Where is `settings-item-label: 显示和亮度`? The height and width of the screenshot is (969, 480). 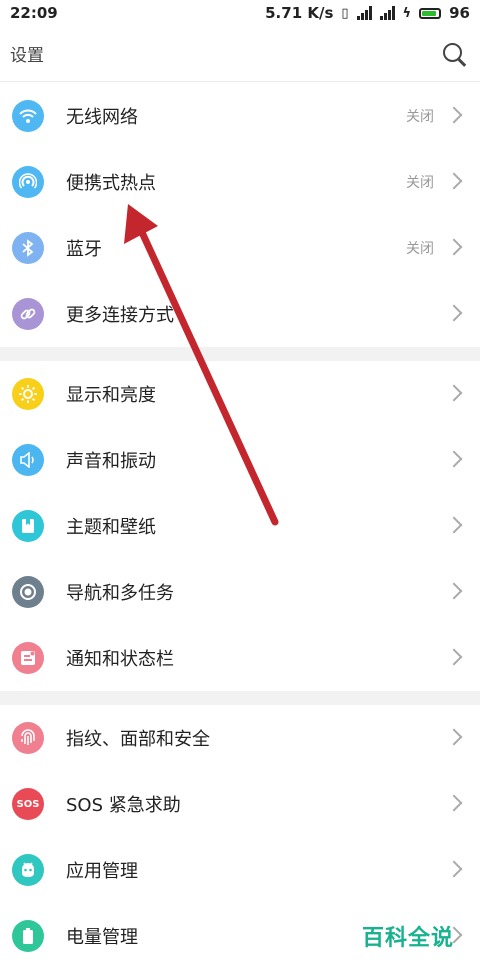 settings-item-label: 显示和亮度 is located at coordinates (111, 395).